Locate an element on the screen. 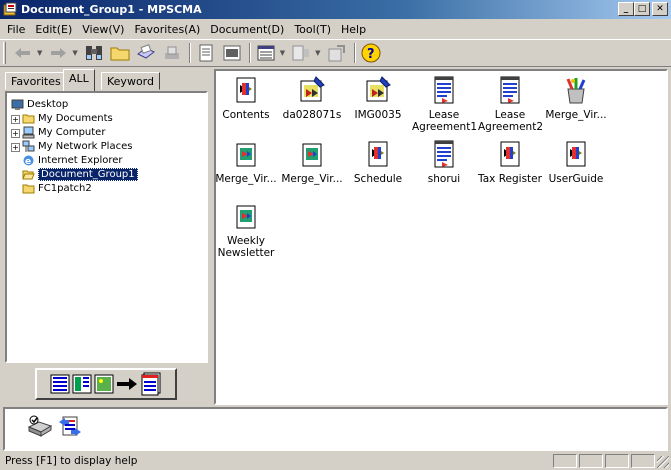 This screenshot has width=671, height=470. menu-view: View(V) is located at coordinates (103, 29).